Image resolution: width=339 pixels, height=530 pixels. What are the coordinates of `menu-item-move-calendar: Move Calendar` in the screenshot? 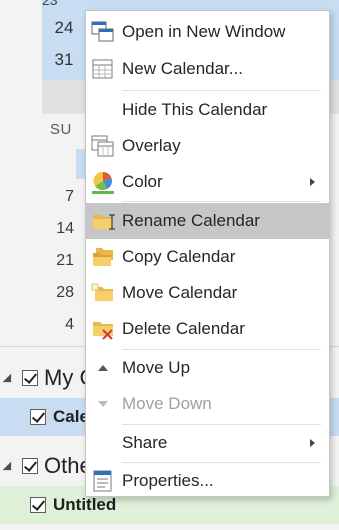 It's located at (207, 293).